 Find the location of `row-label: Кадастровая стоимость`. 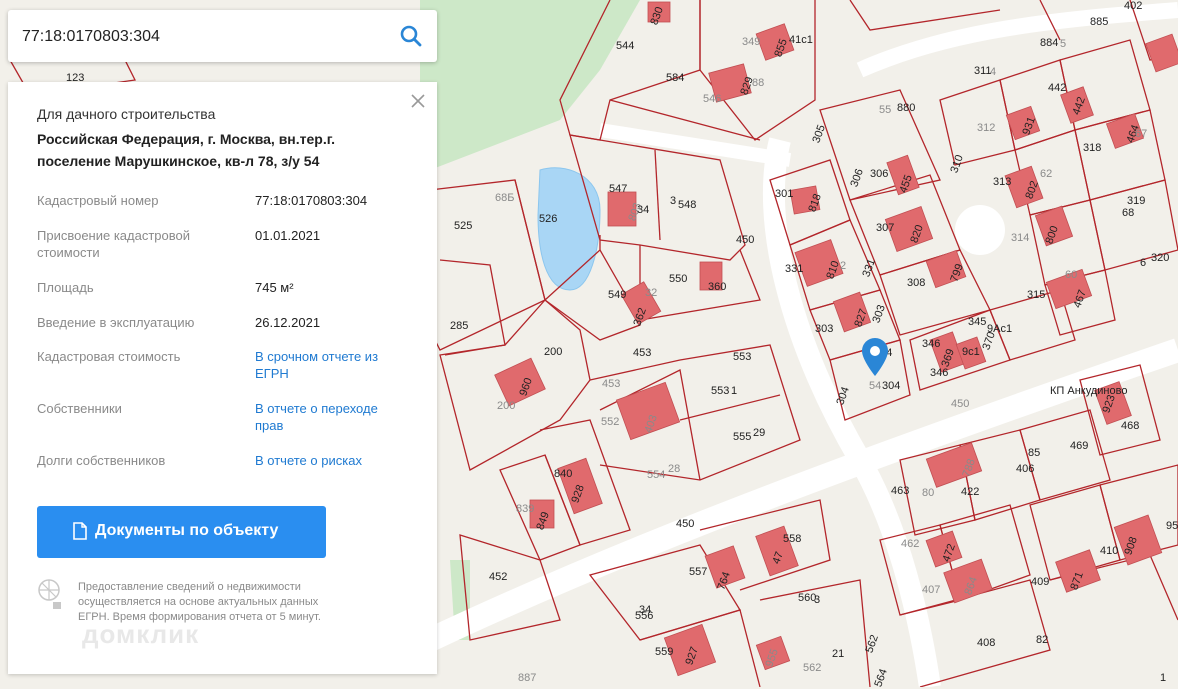

row-label: Кадастровая стоимость is located at coordinates (109, 356).